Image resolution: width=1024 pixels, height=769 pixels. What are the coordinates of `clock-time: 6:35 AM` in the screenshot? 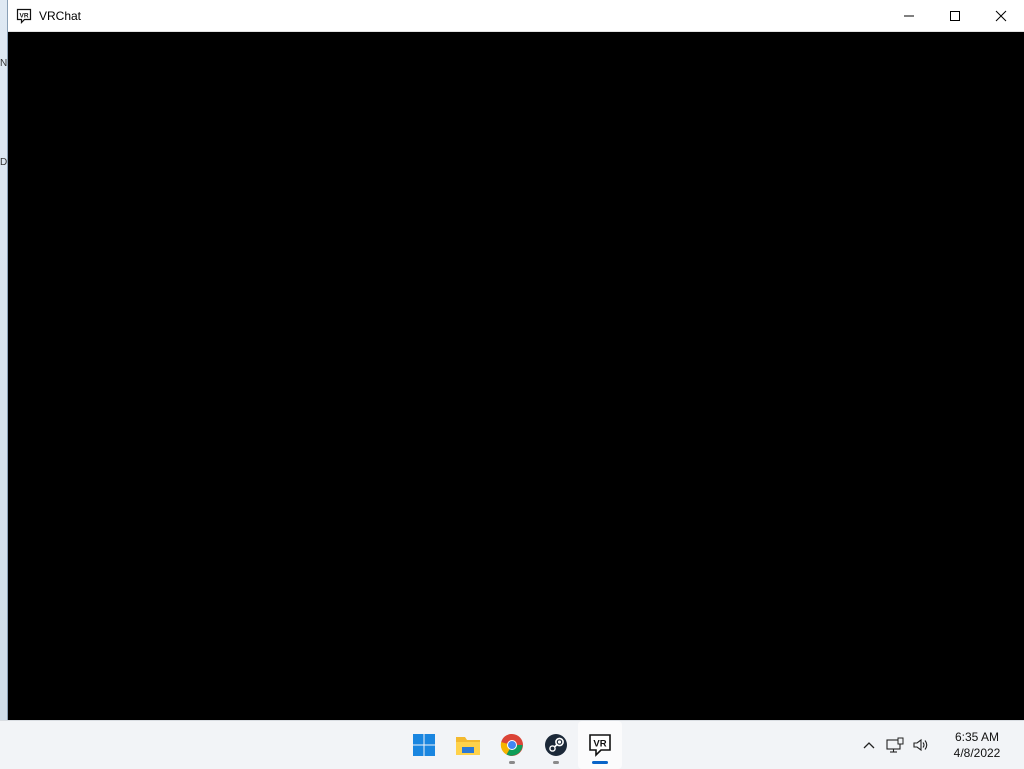 It's located at (977, 737).